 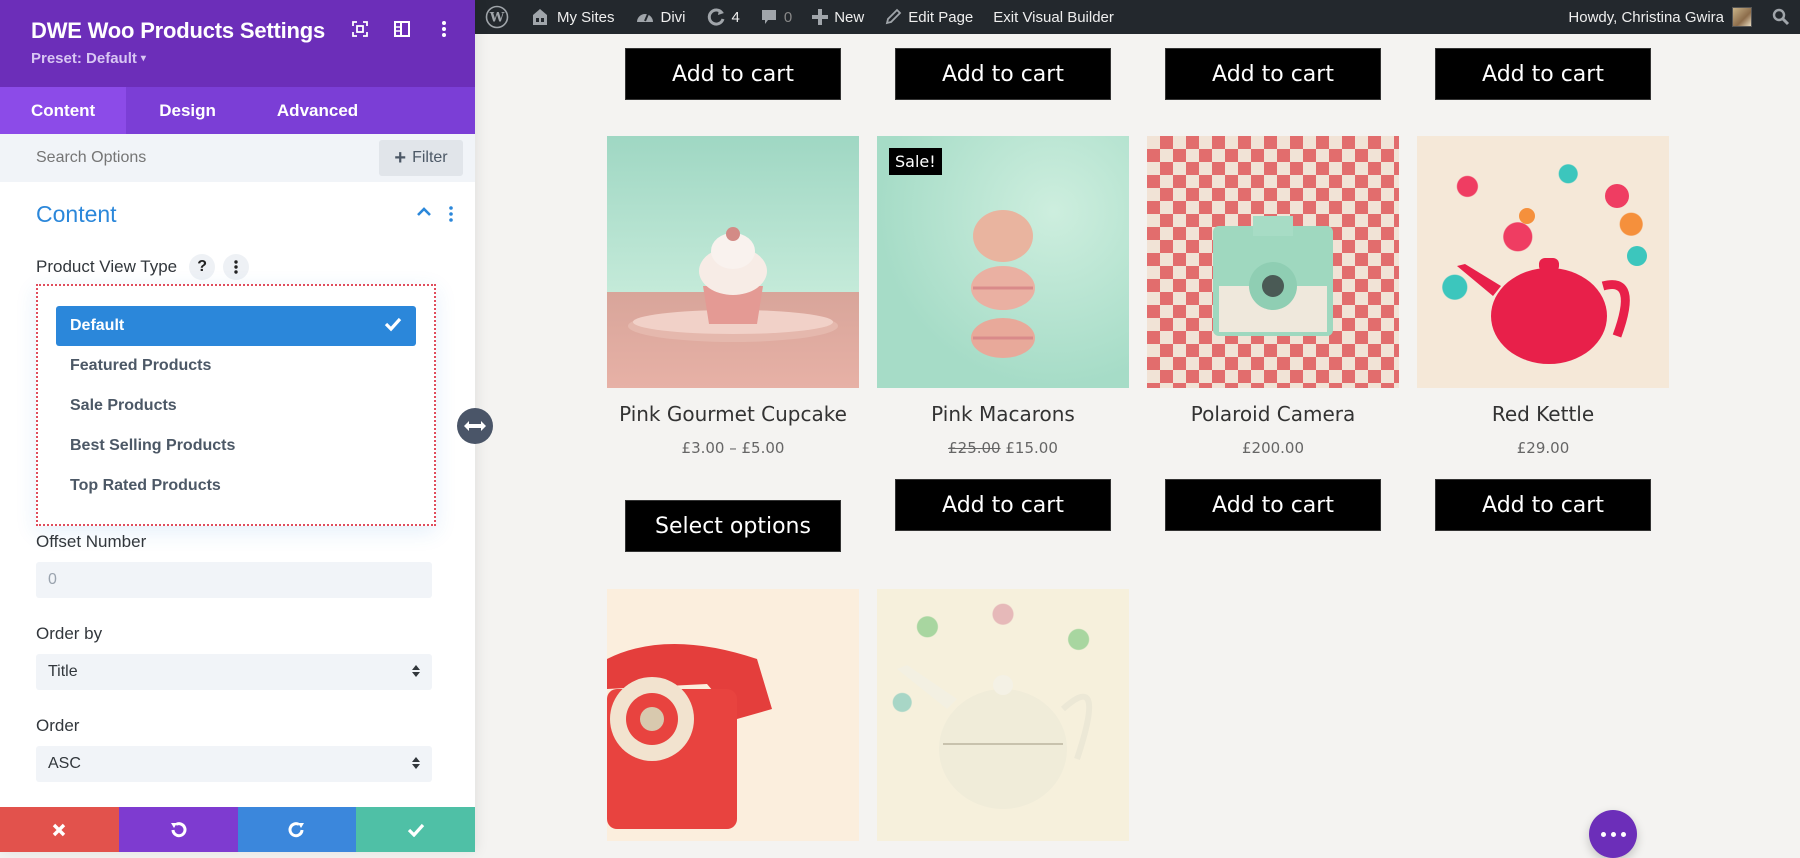 I want to click on telephone-illustration, so click(x=689, y=736).